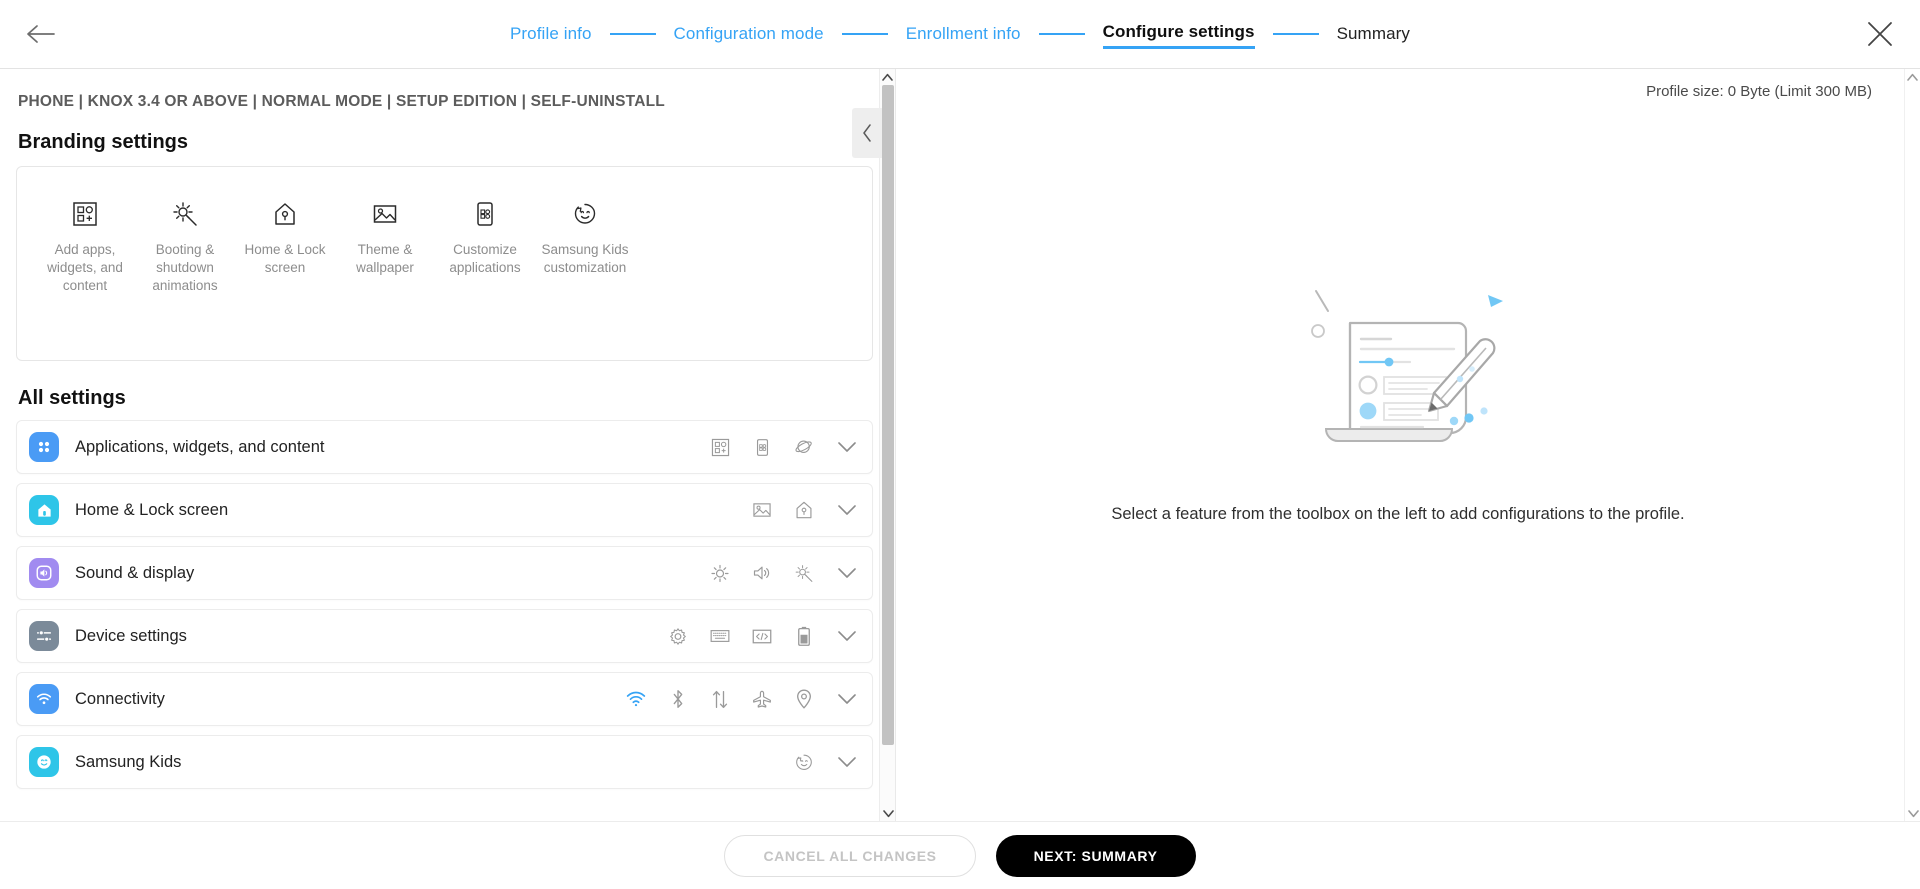 The width and height of the screenshot is (1920, 889). I want to click on settings-row-applications: Applications, widgets, and content, so click(444, 447).